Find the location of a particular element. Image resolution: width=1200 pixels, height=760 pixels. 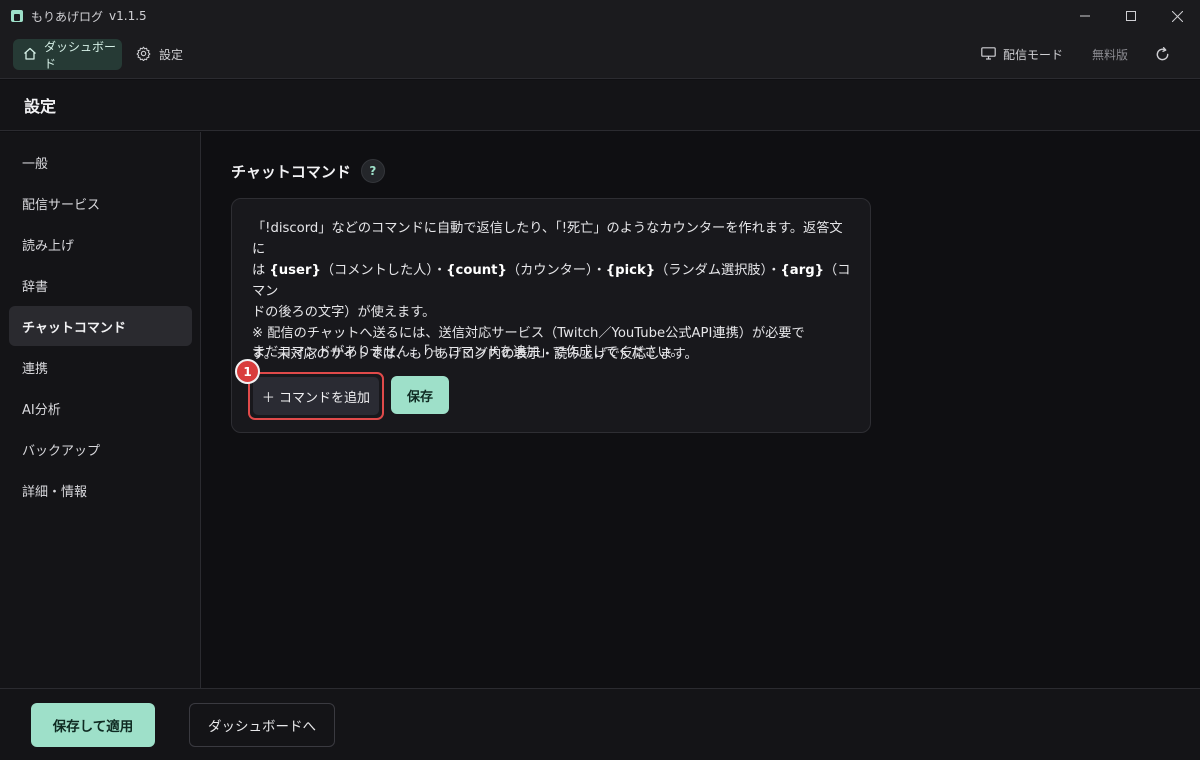

add-command-highlight: ＋ コマンドを追加 is located at coordinates (316, 396).